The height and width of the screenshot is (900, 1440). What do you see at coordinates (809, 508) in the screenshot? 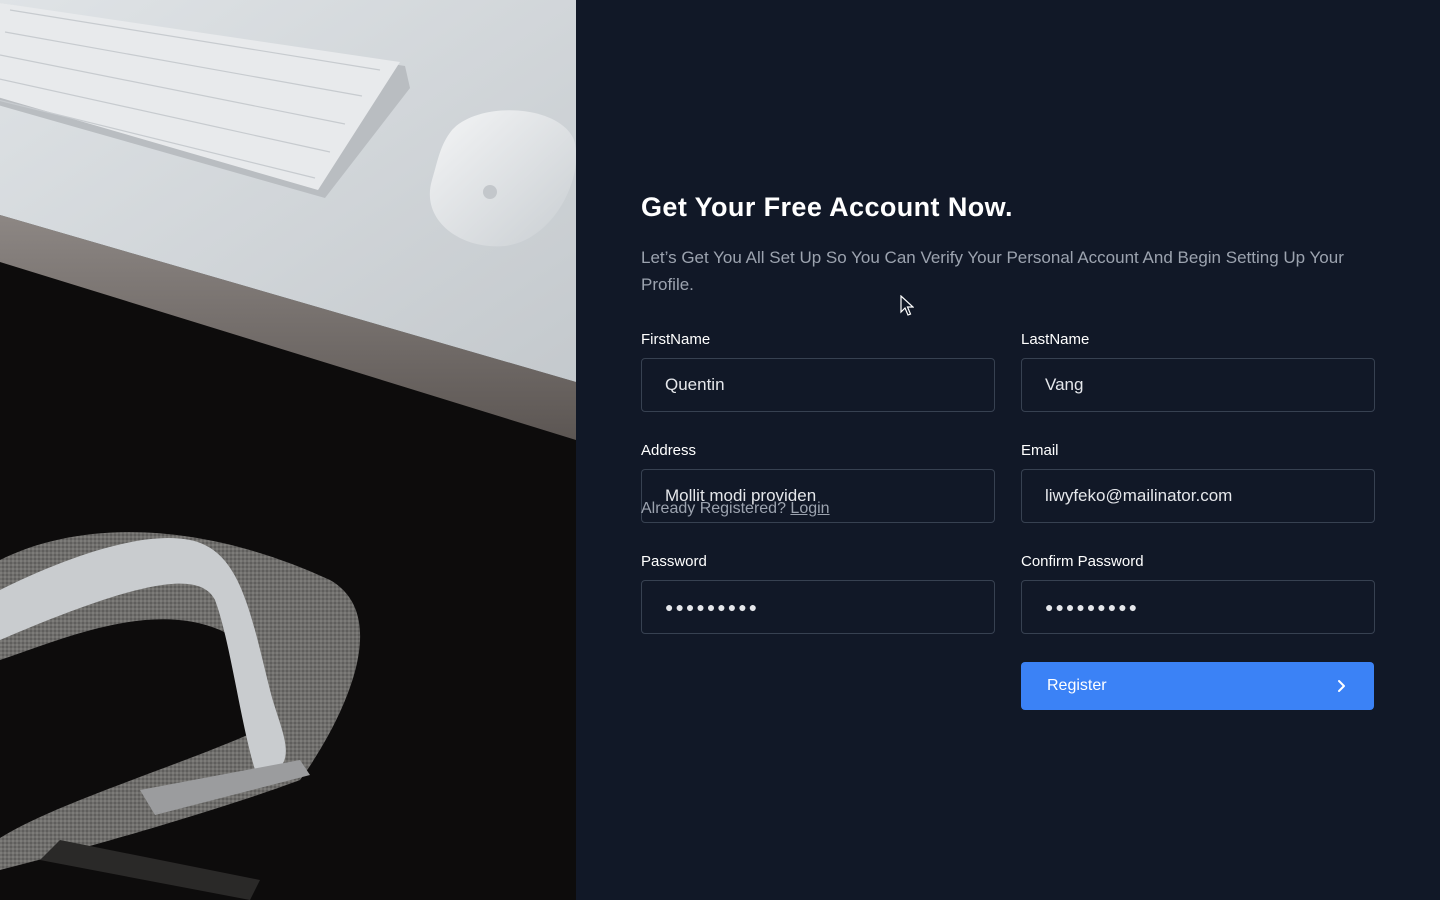
I see `login-link: Login` at bounding box center [809, 508].